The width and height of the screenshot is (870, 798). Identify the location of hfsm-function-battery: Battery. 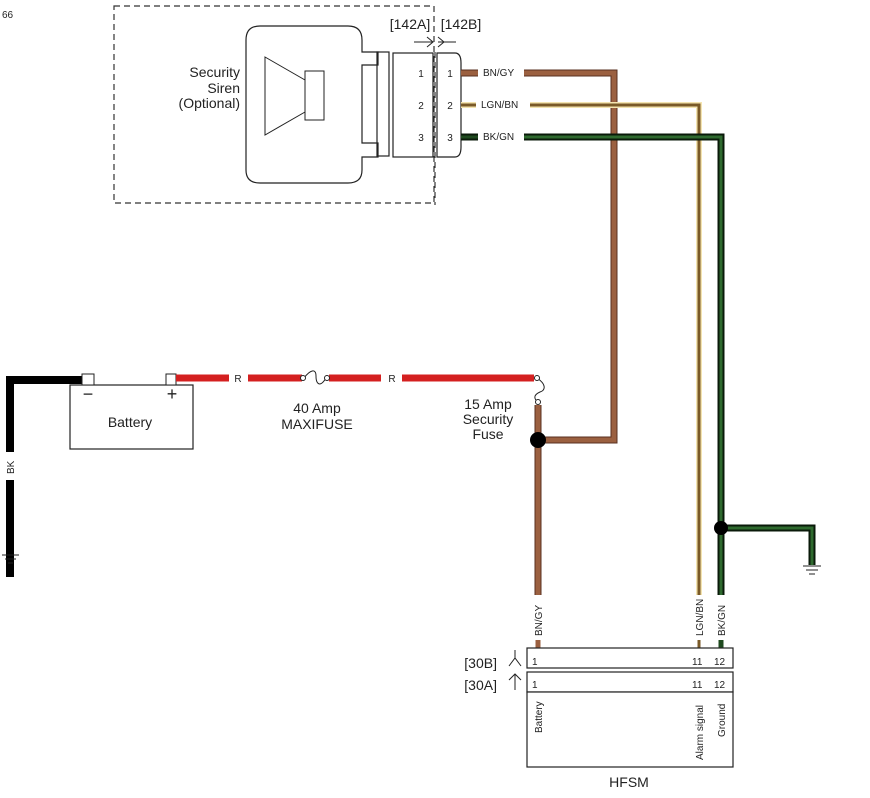
(539, 717).